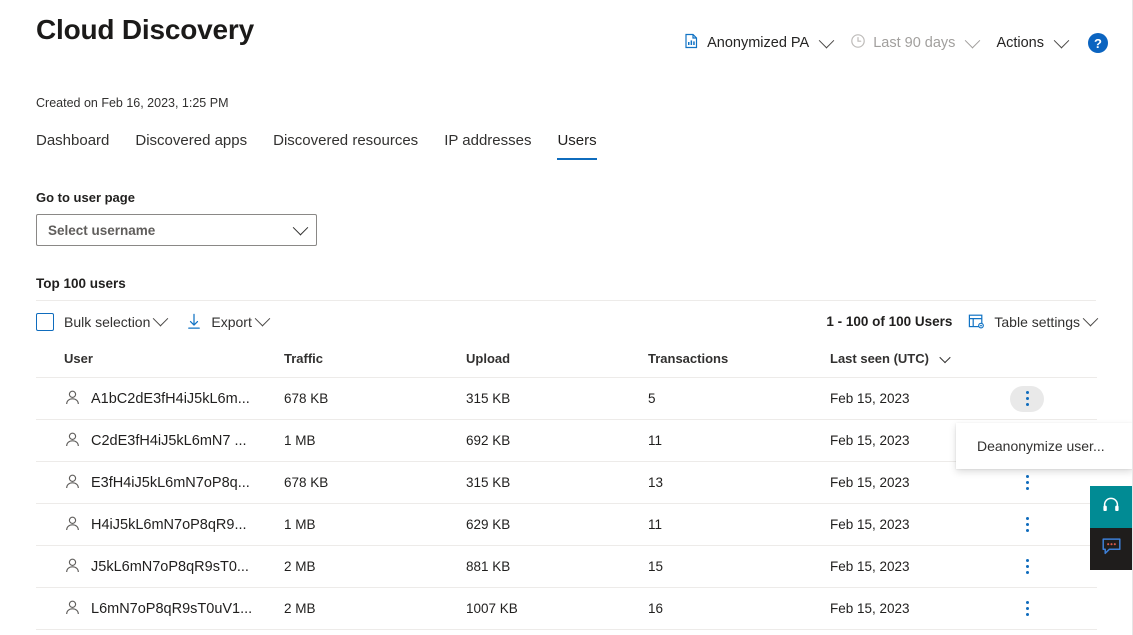 This screenshot has width=1133, height=635. What do you see at coordinates (1020, 43) in the screenshot?
I see `actions-label: Actions` at bounding box center [1020, 43].